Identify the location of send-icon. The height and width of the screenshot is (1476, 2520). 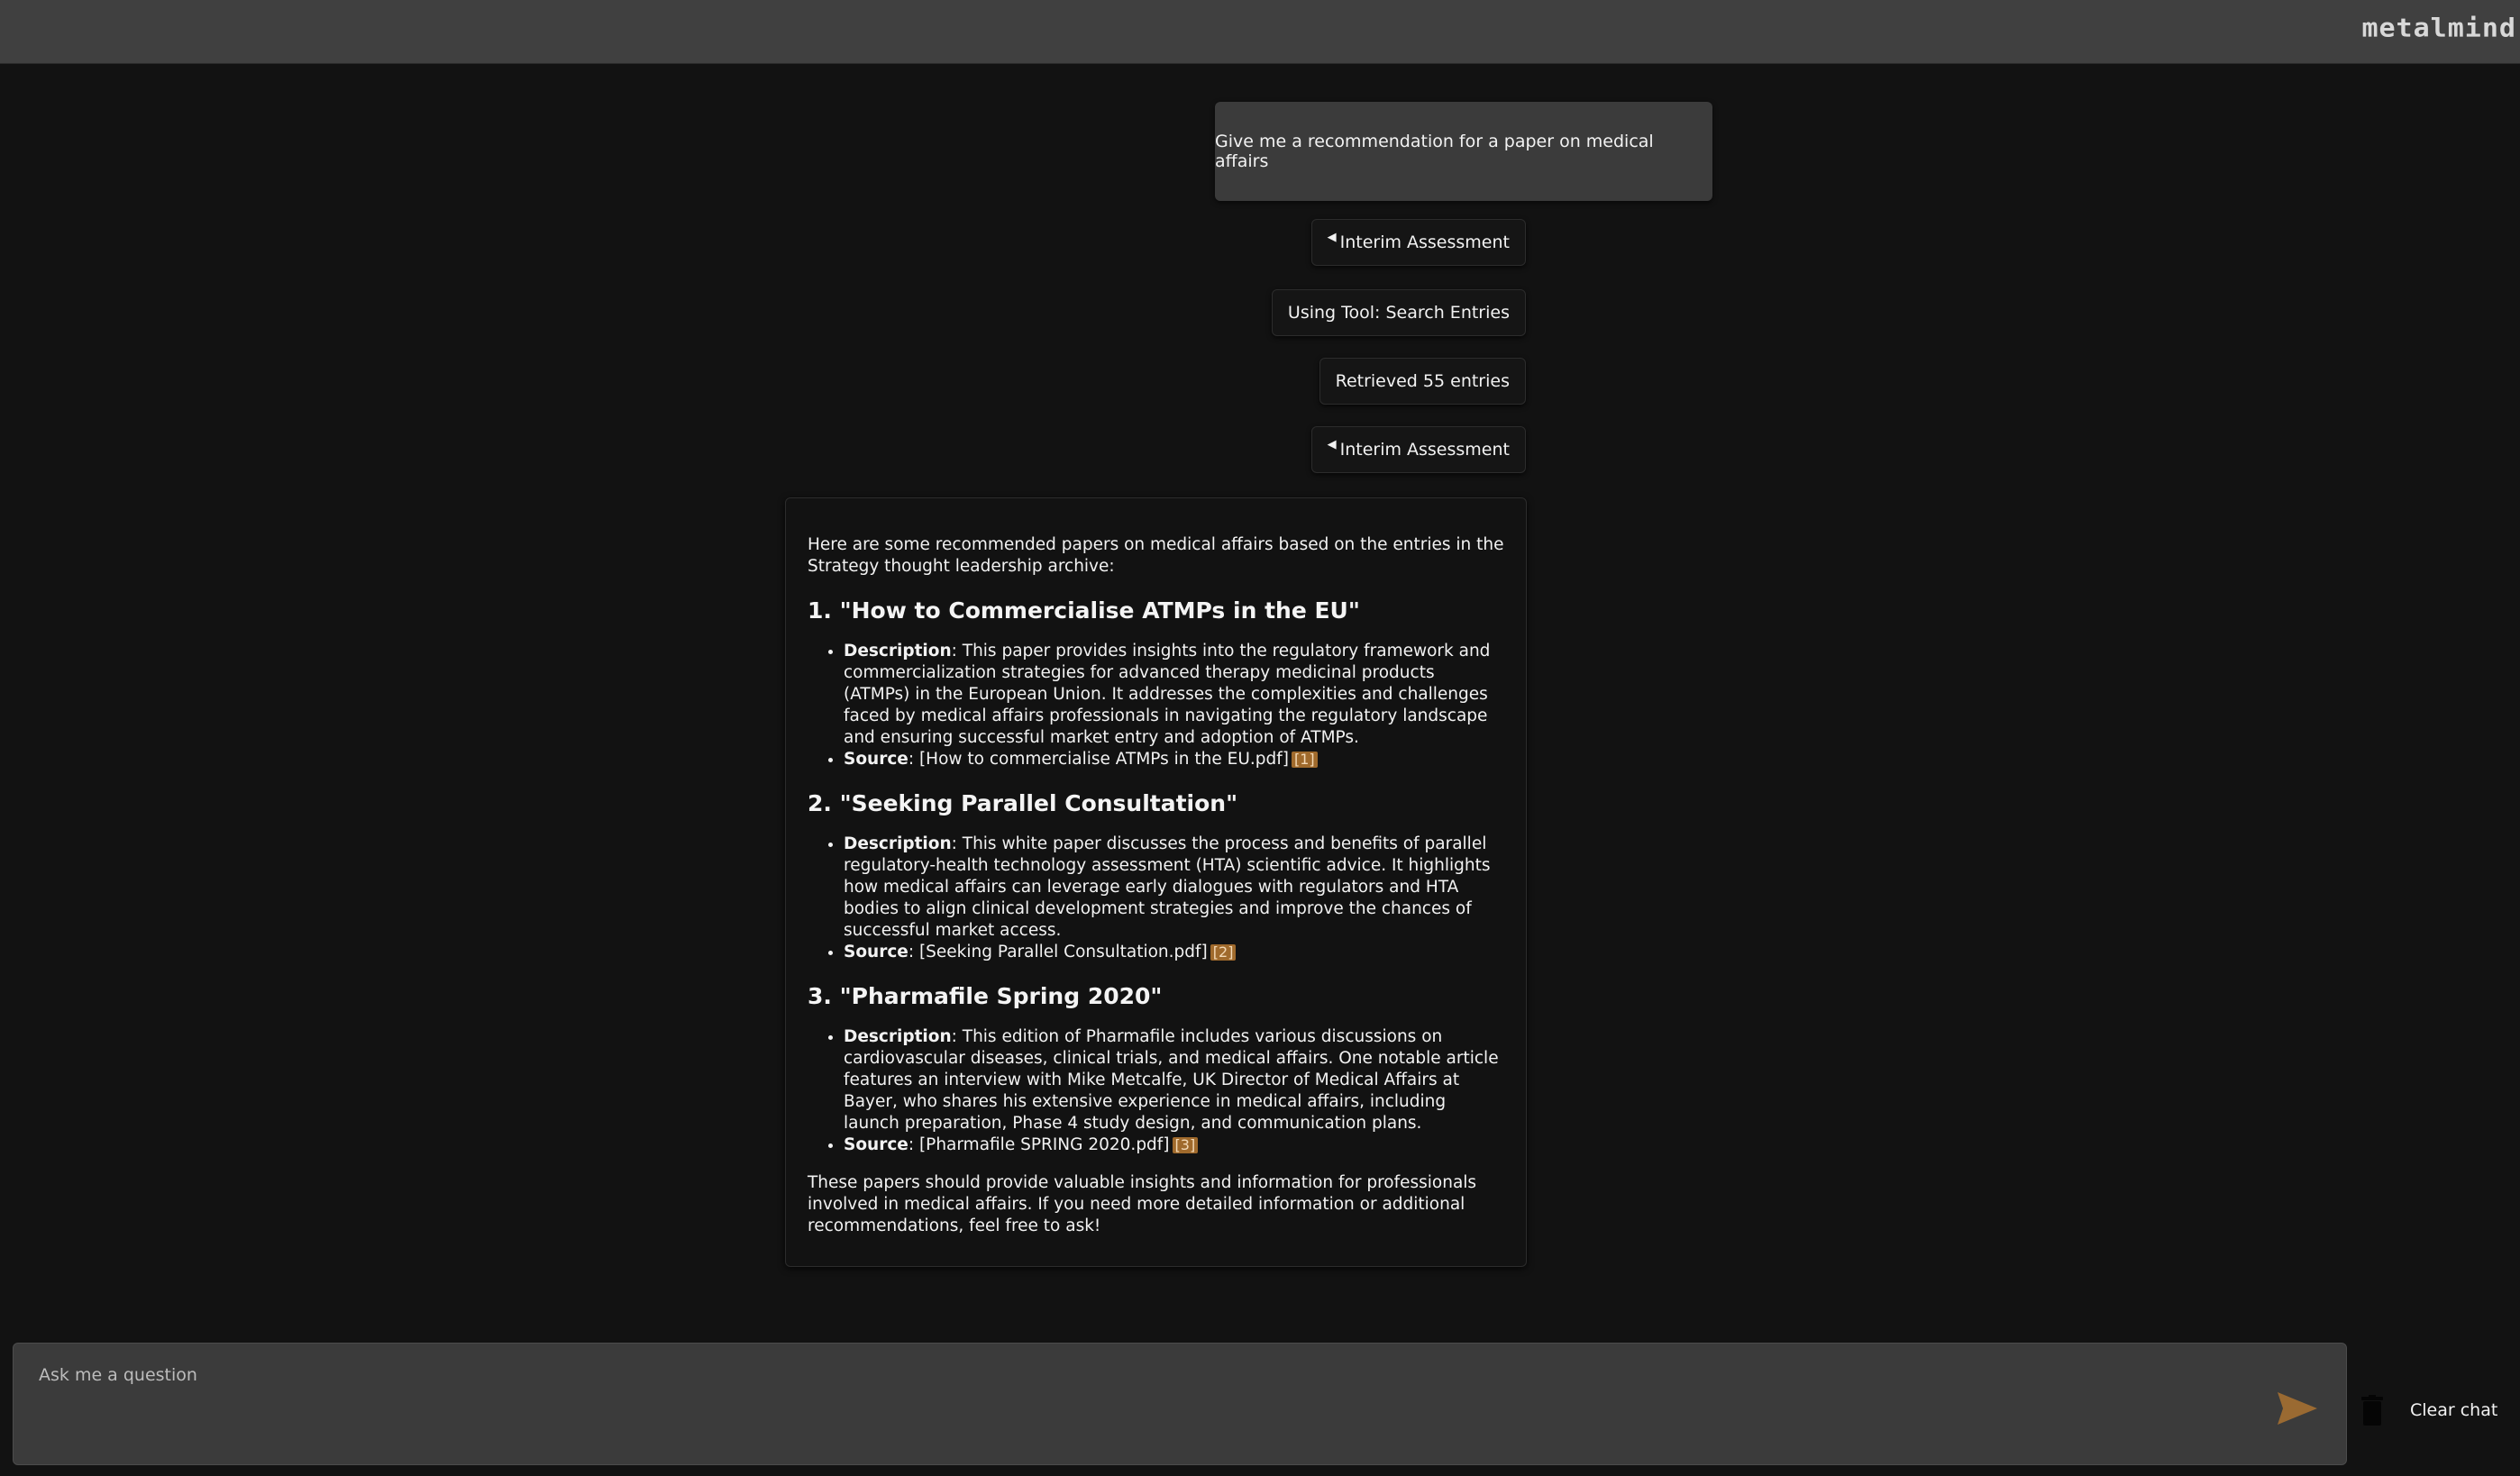
(2297, 1409).